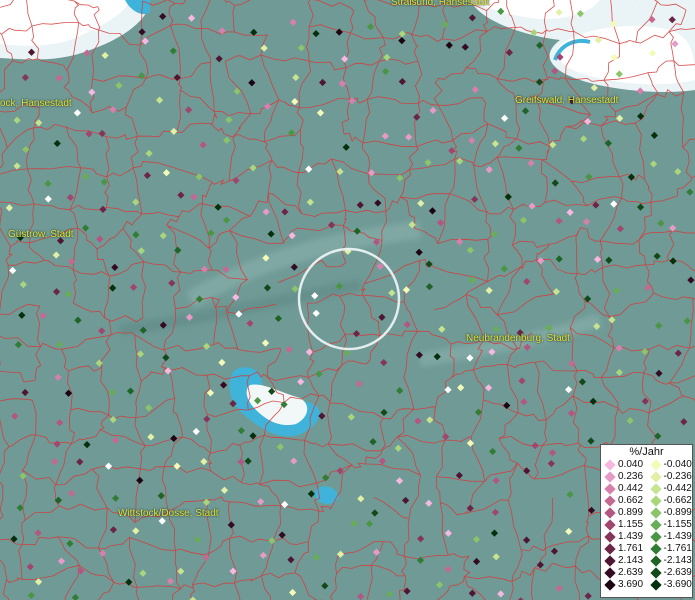 The image size is (695, 600). Describe the element at coordinates (677, 572) in the screenshot. I see `legend-value: -2.639` at that location.